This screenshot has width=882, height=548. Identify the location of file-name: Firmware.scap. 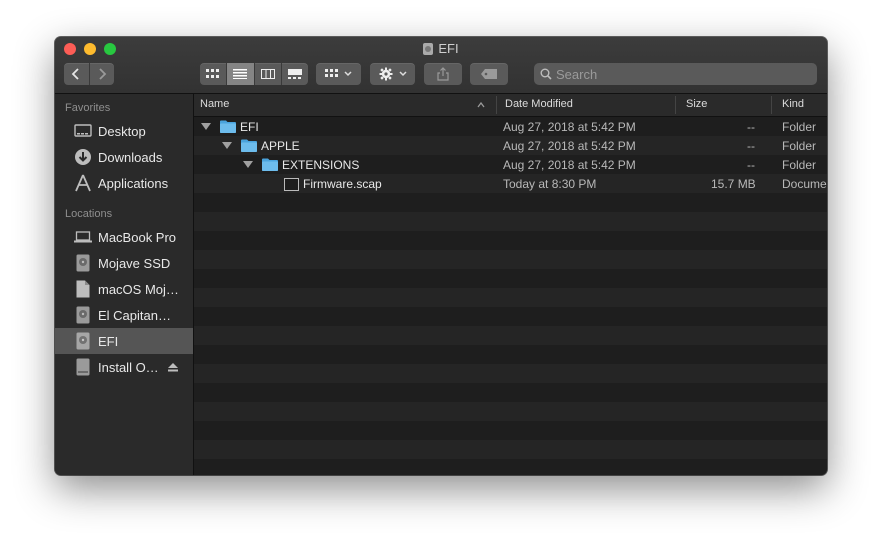
(342, 184).